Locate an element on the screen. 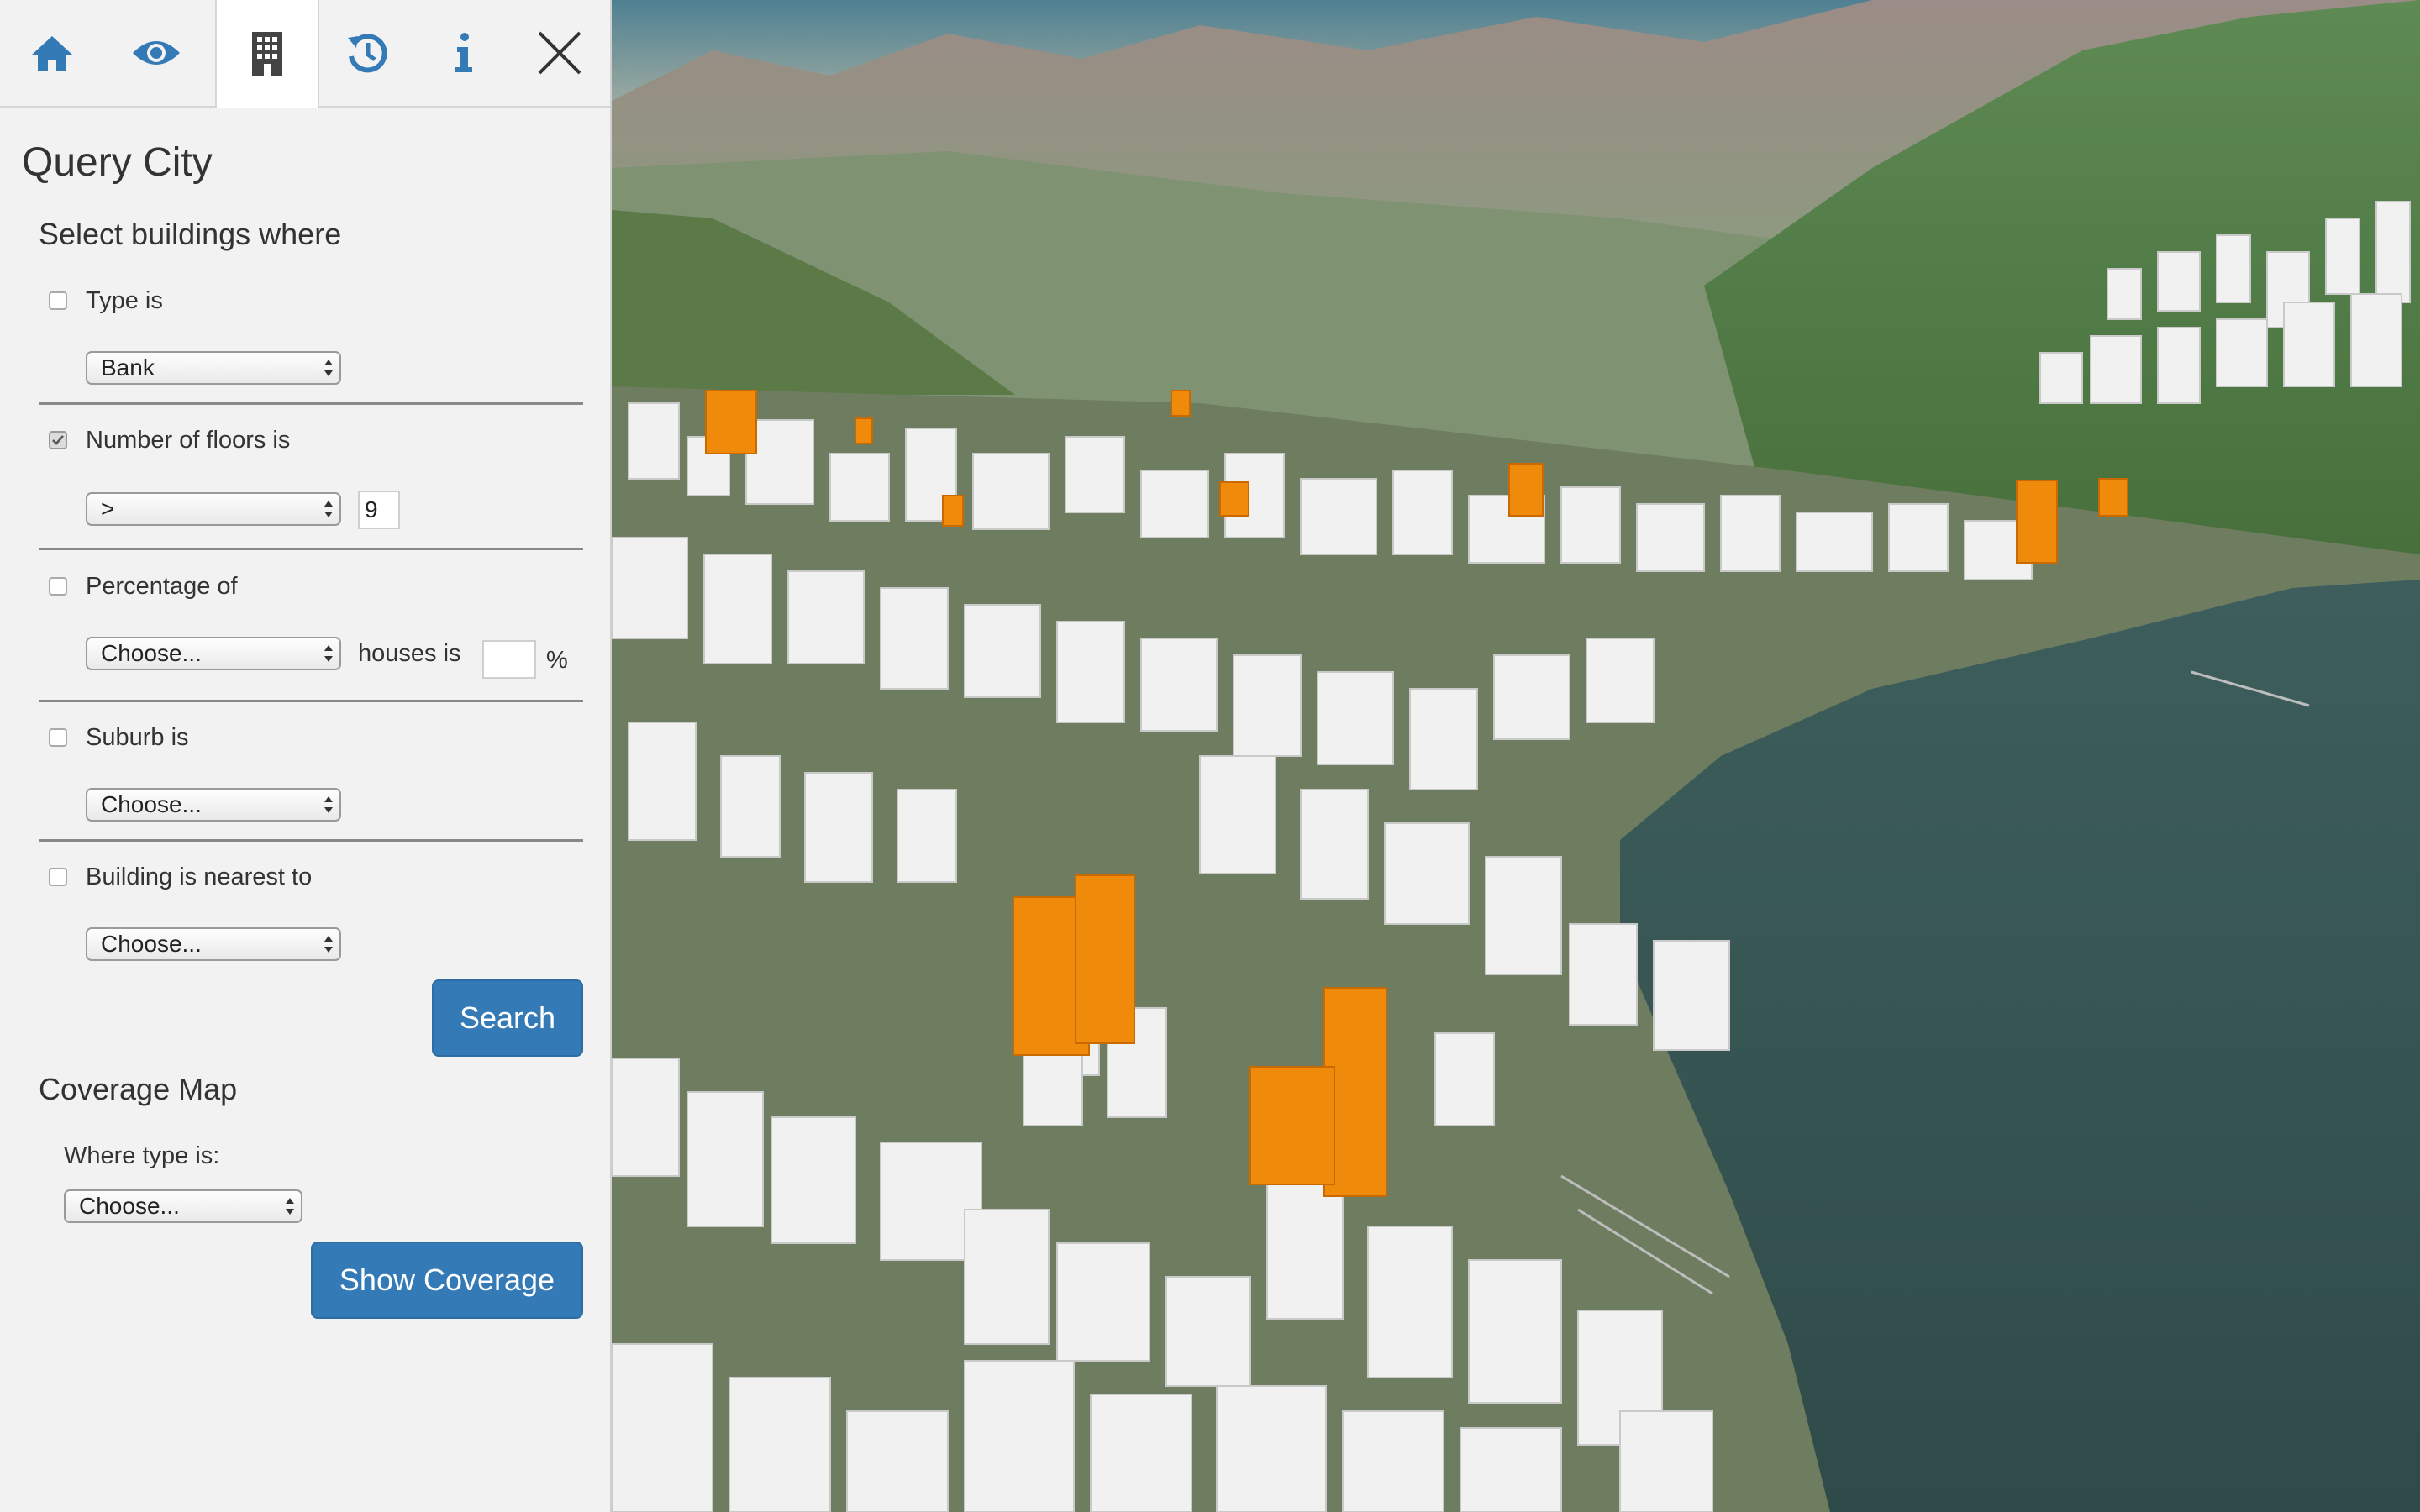  info-icon is located at coordinates (464, 52).